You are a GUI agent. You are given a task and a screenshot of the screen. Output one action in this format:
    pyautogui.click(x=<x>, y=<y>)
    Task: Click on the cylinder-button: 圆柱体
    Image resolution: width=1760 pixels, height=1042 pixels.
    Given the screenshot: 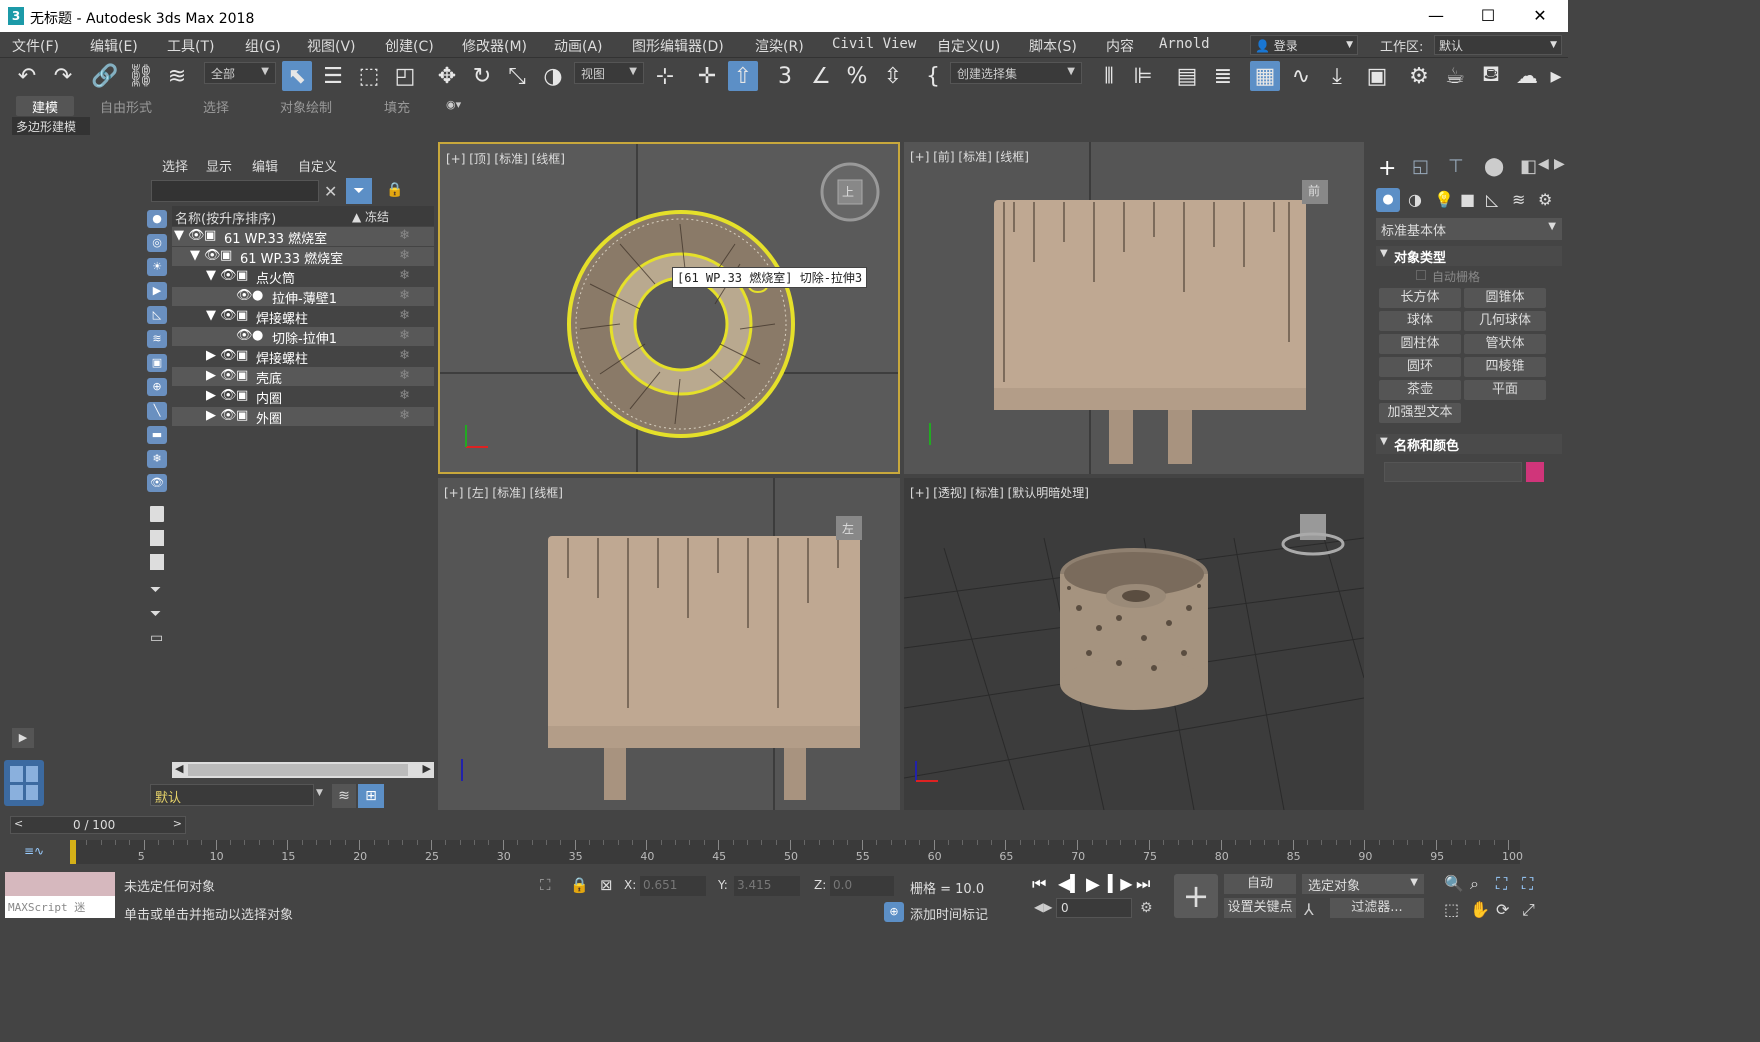 What is the action you would take?
    pyautogui.click(x=1420, y=344)
    